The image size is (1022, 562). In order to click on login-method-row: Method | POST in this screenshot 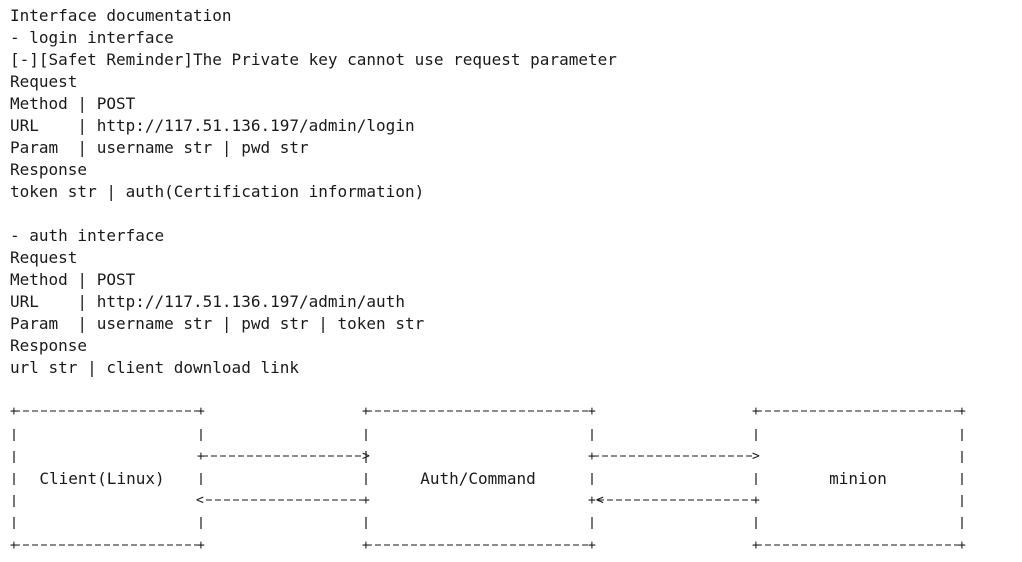, I will do `click(73, 103)`.